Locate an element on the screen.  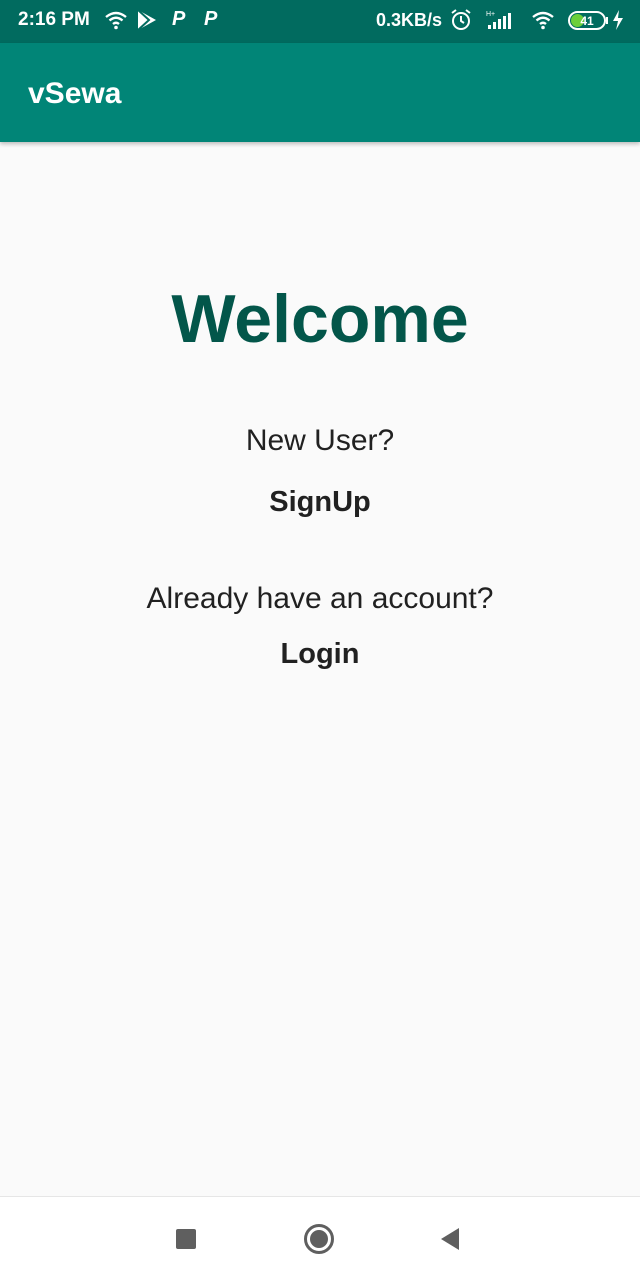
battery-icon: 41 is located at coordinates (587, 20).